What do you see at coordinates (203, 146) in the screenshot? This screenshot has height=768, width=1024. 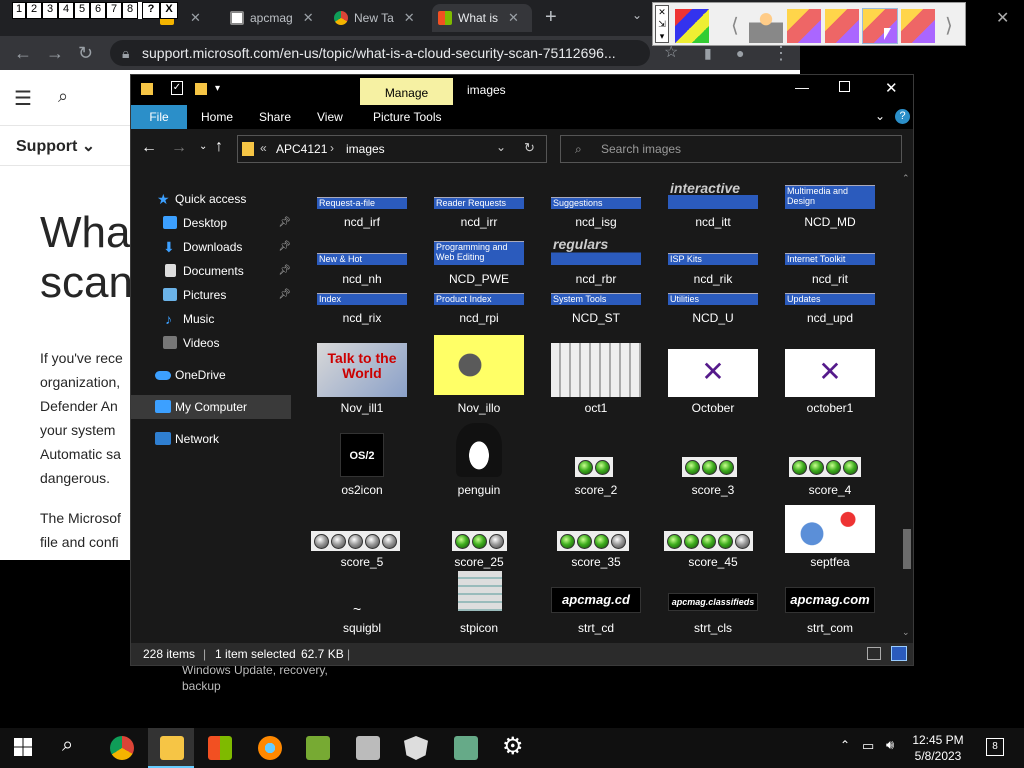 I see `recent-locations-icon: ⌄` at bounding box center [203, 146].